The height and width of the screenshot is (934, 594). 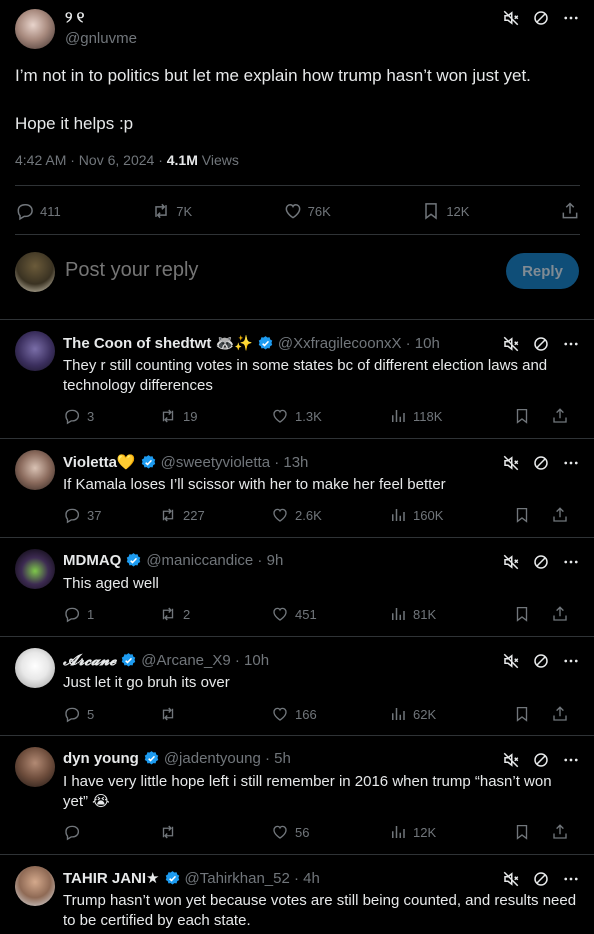 I want to click on reply-action: 1, so click(x=111, y=614).